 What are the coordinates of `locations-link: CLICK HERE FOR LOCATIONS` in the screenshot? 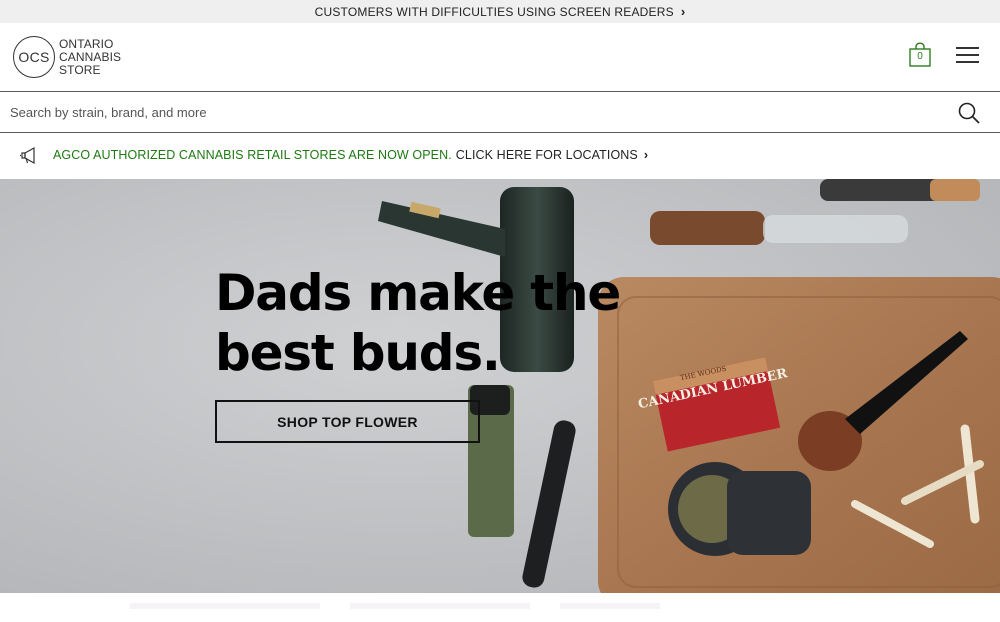 It's located at (547, 155).